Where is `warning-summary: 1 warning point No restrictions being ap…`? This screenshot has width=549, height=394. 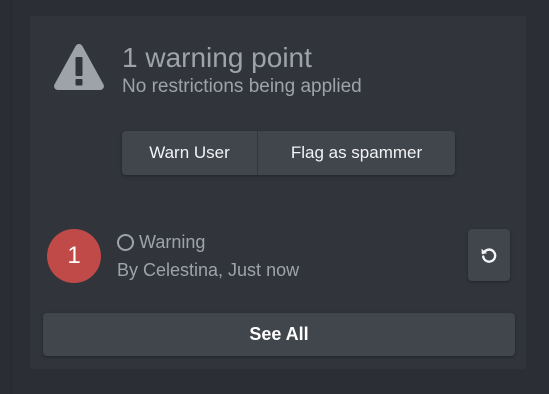
warning-summary: 1 warning point No restrictions being ap… is located at coordinates (207, 70).